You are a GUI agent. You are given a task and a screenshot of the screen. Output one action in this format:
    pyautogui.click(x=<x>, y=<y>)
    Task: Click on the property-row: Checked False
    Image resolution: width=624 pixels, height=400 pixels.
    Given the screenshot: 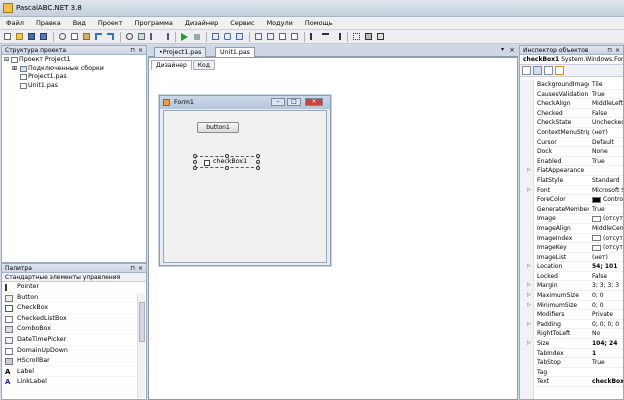 What is the action you would take?
    pyautogui.click(x=571, y=114)
    